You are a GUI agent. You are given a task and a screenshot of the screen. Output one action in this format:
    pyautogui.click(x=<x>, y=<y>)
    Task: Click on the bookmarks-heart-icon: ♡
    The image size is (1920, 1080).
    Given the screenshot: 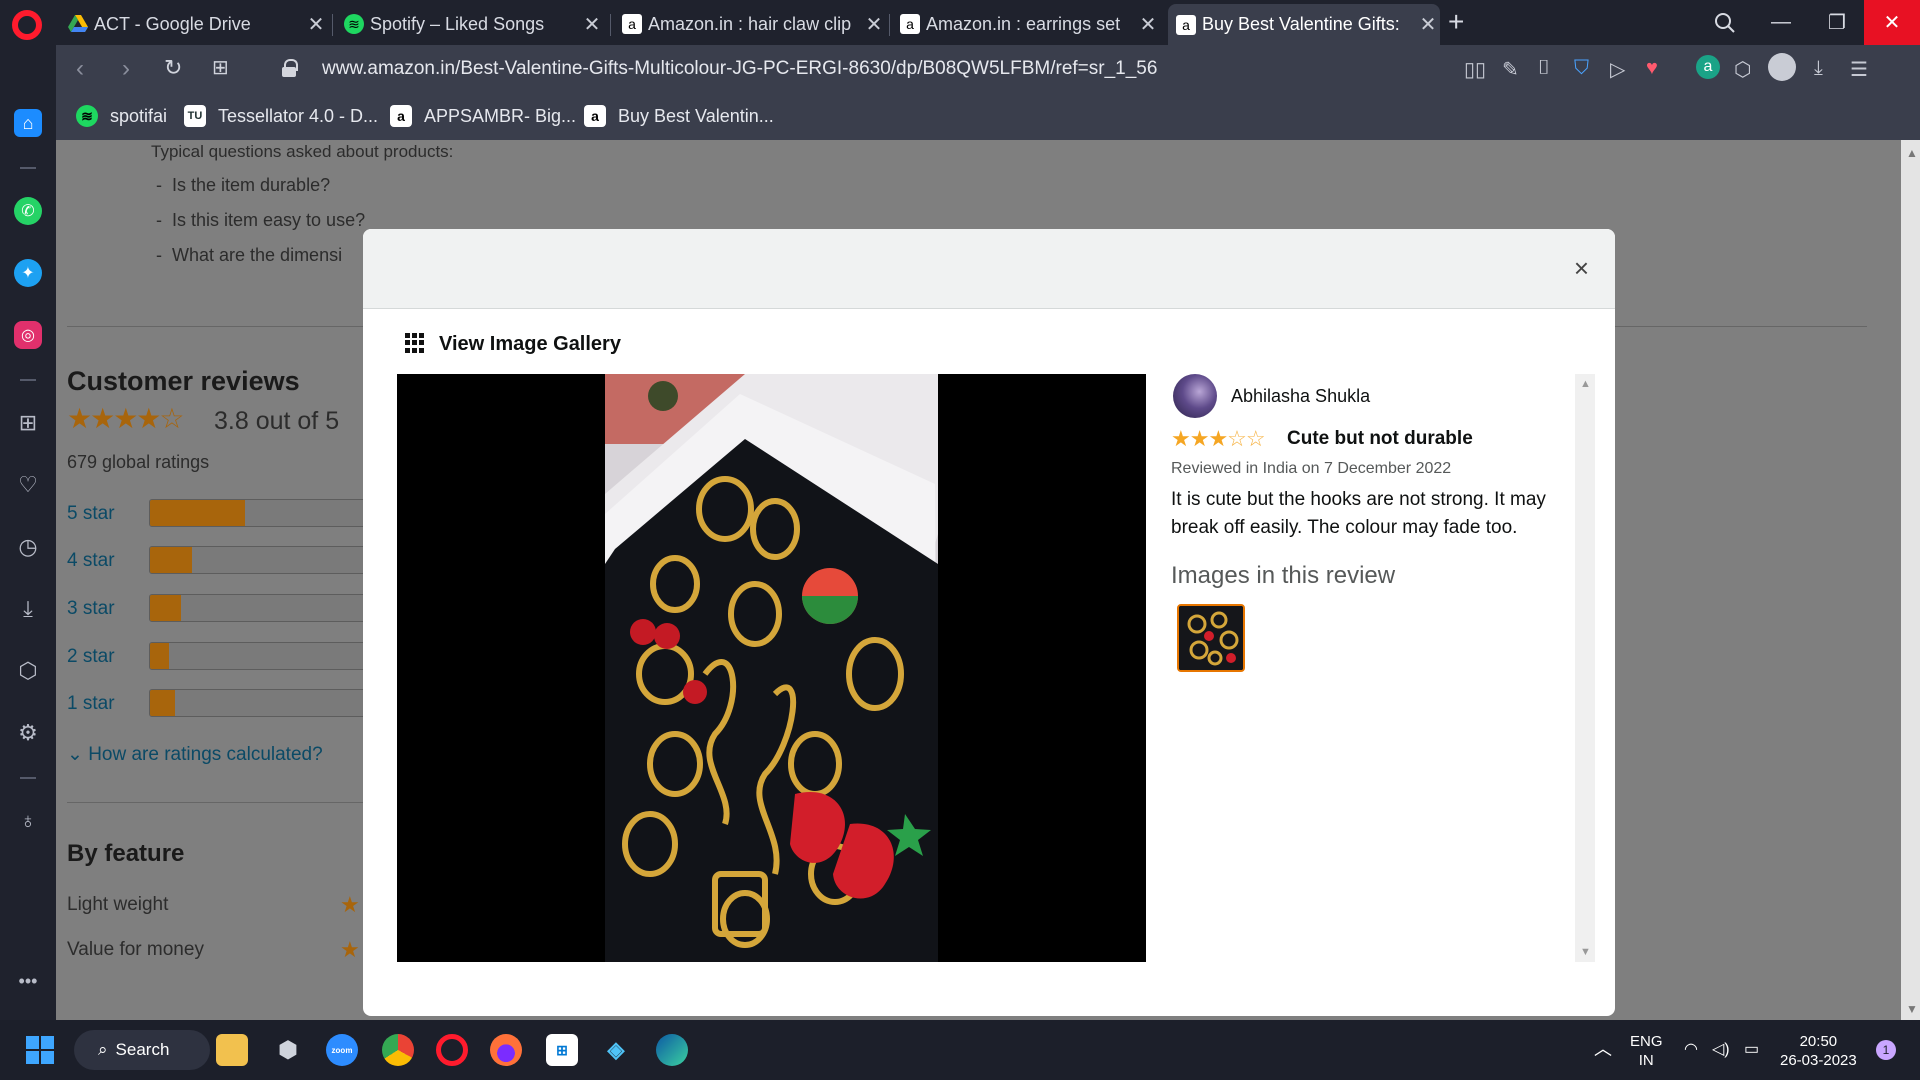 What is the action you would take?
    pyautogui.click(x=28, y=485)
    